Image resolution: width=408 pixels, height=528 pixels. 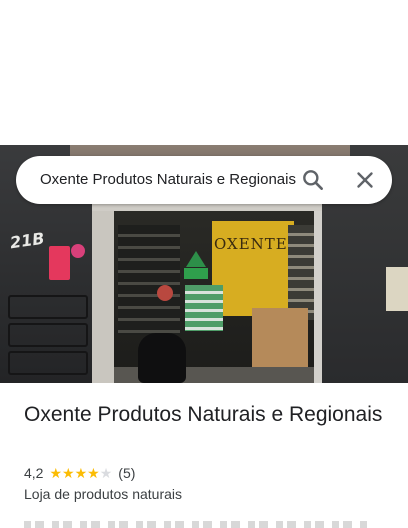 What do you see at coordinates (365, 180) in the screenshot?
I see `close-icon` at bounding box center [365, 180].